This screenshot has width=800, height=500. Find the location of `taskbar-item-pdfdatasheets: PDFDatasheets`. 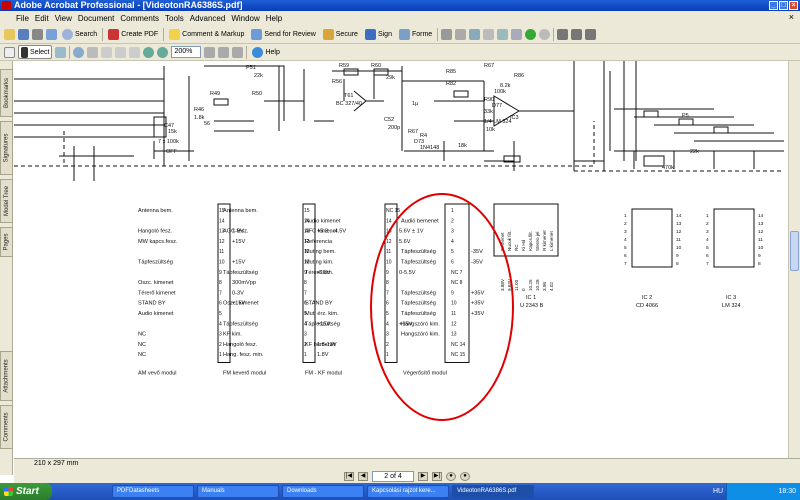

taskbar-item-pdfdatasheets: PDFDatasheets is located at coordinates (153, 491).